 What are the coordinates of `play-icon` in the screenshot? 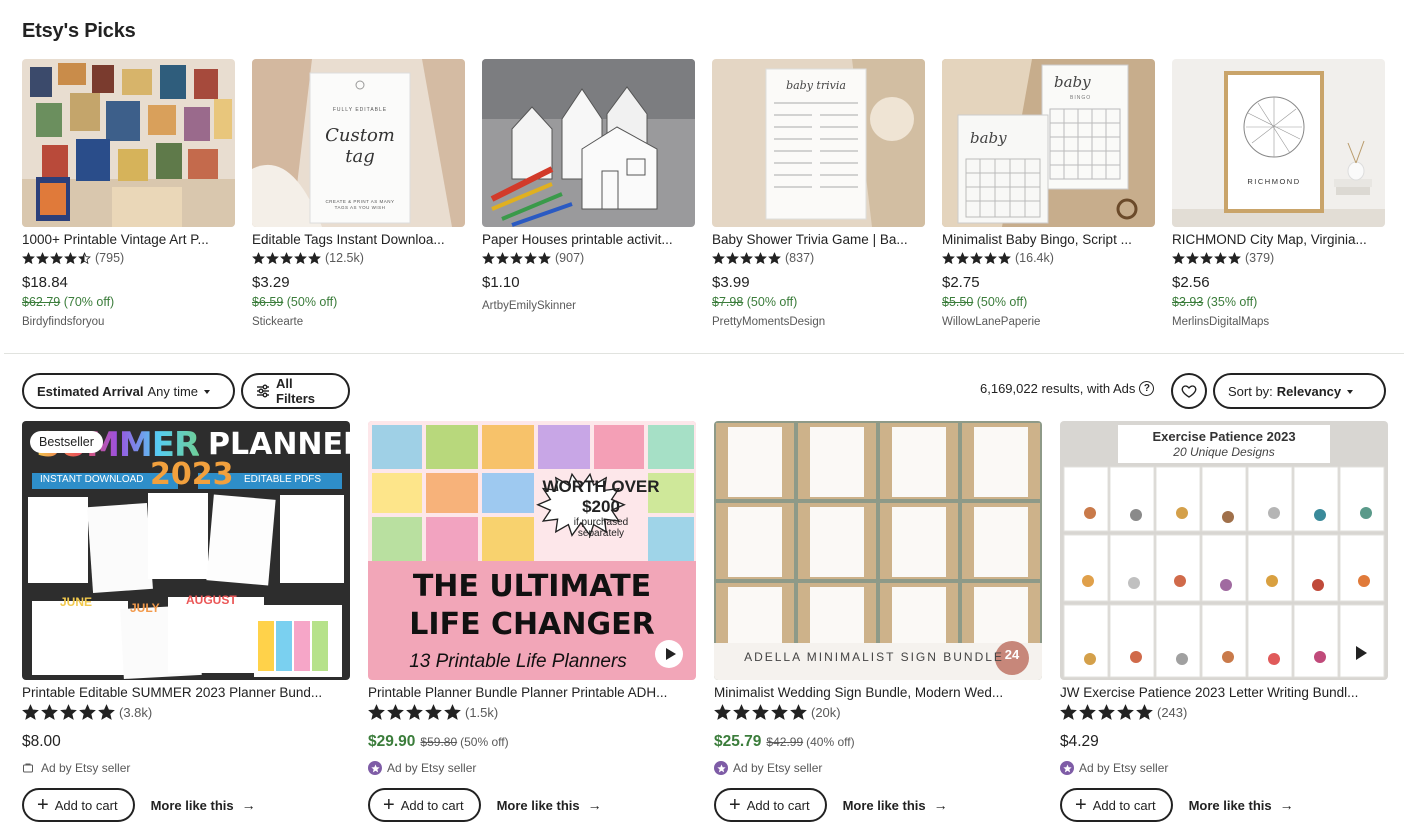 It's located at (670, 654).